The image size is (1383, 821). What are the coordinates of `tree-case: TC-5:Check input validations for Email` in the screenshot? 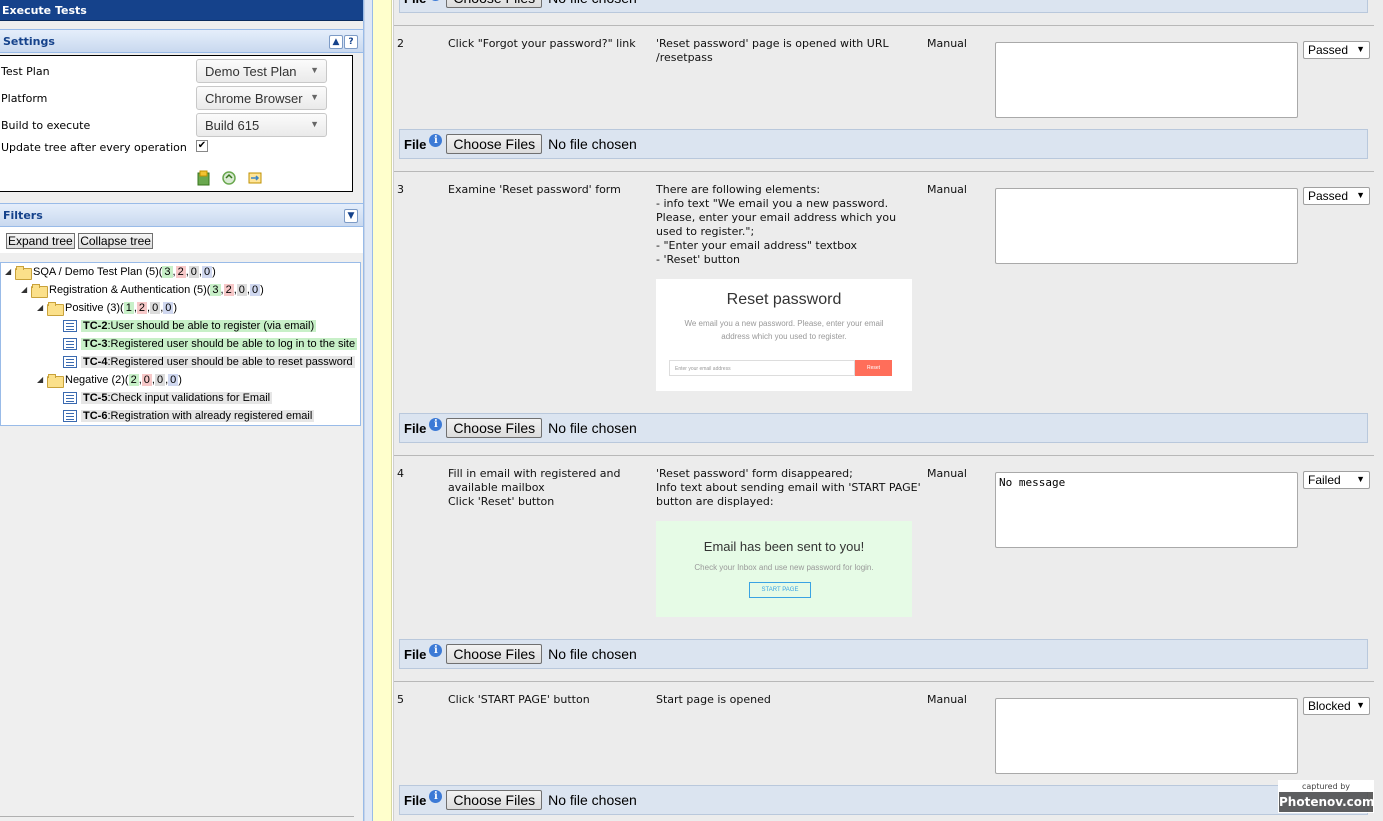 It's located at (168, 397).